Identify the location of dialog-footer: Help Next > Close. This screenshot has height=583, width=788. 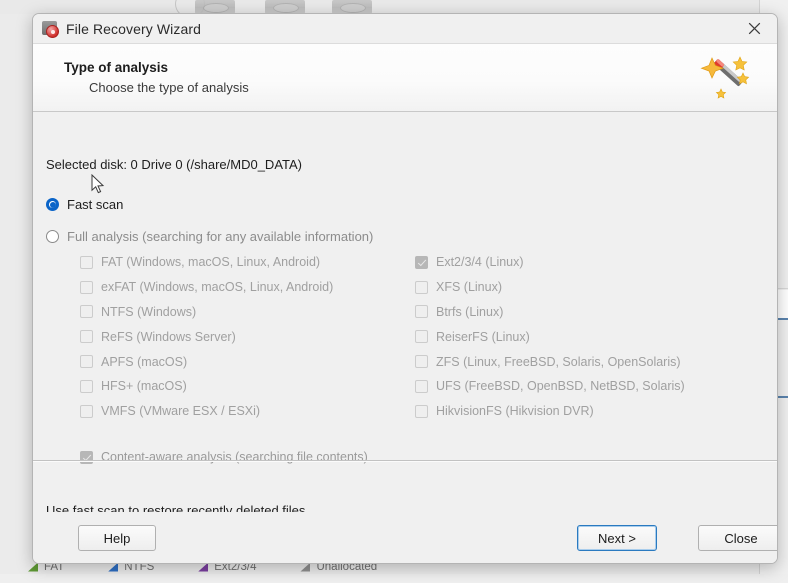
(405, 537).